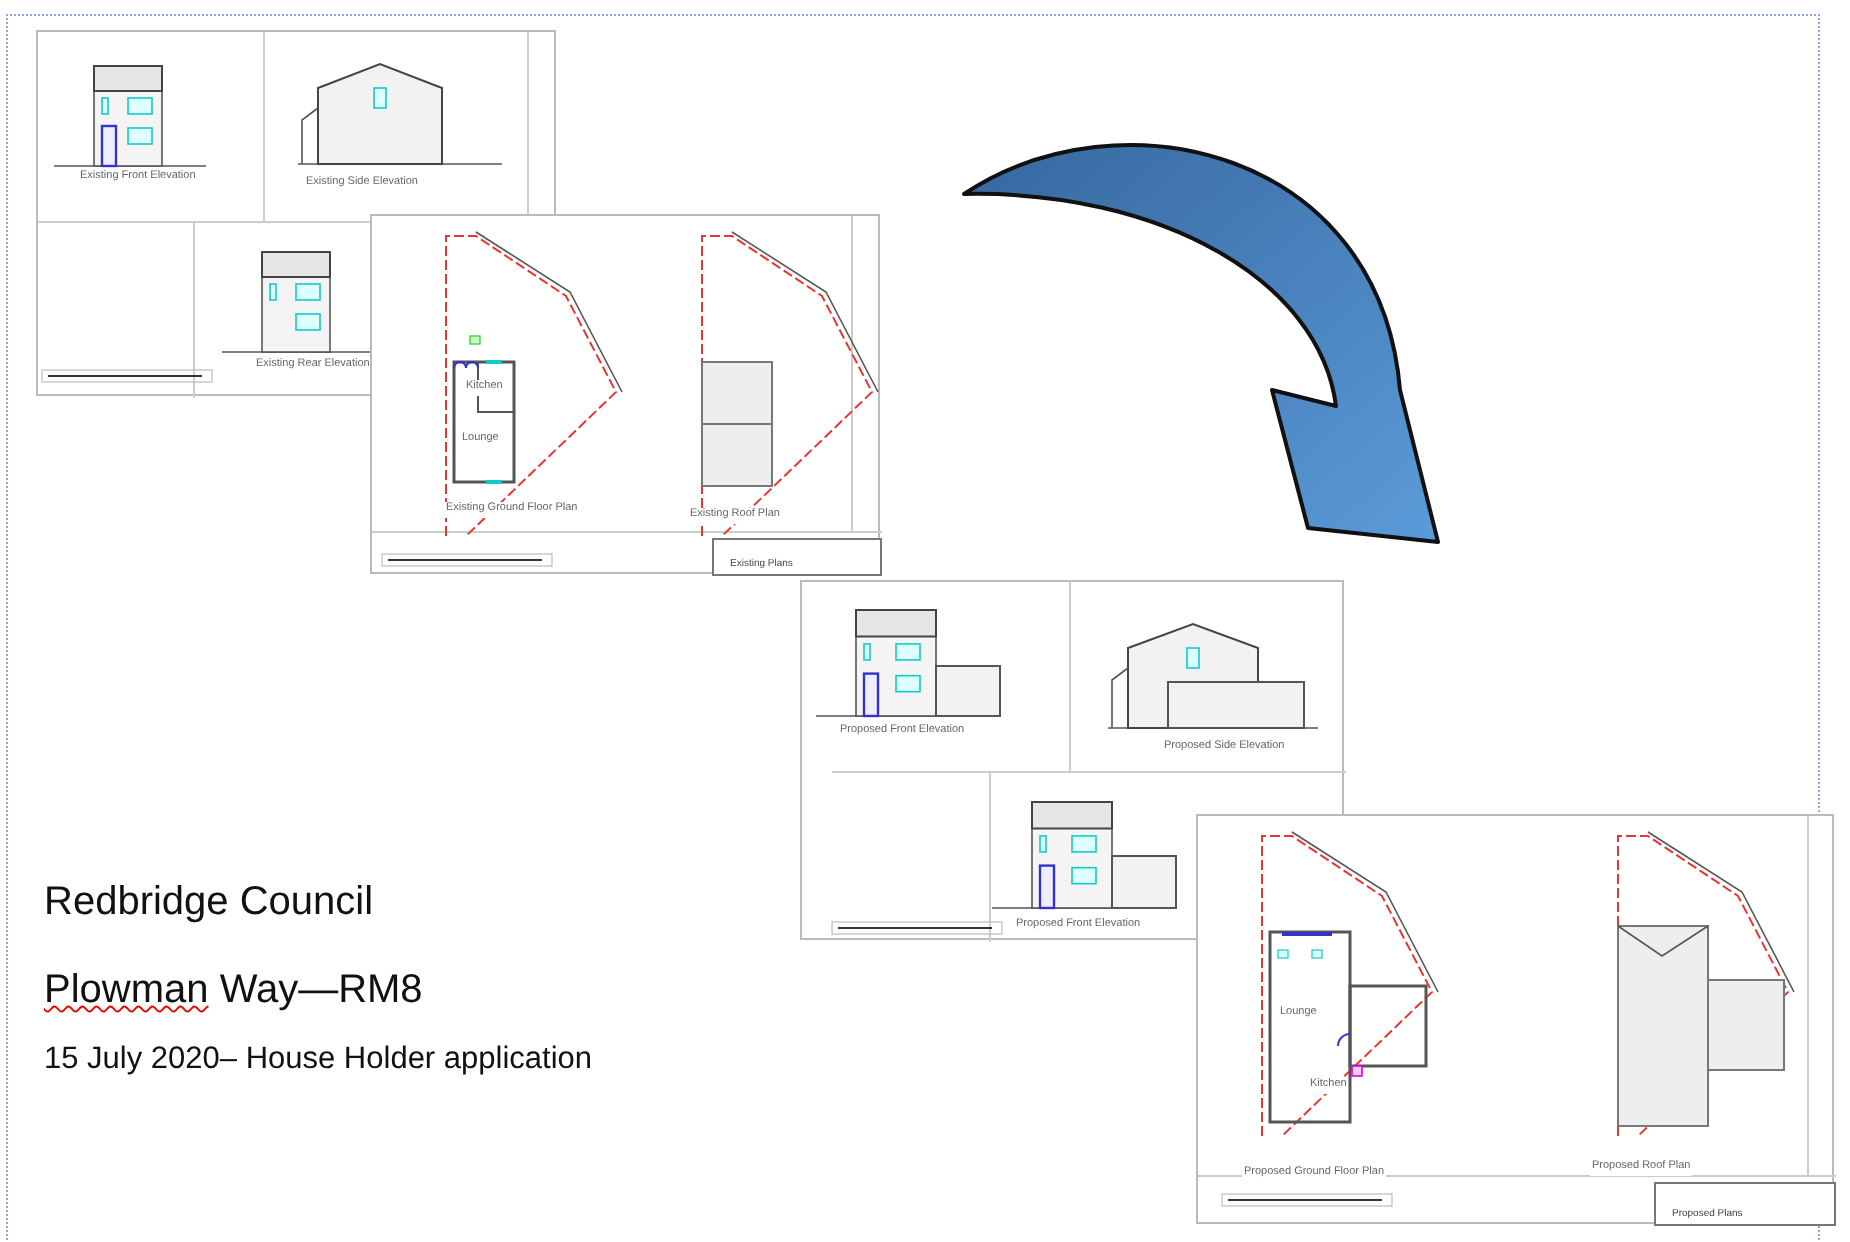 Image resolution: width=1850 pixels, height=1242 pixels. I want to click on subheading: Plowman Way—RM8, so click(234, 991).